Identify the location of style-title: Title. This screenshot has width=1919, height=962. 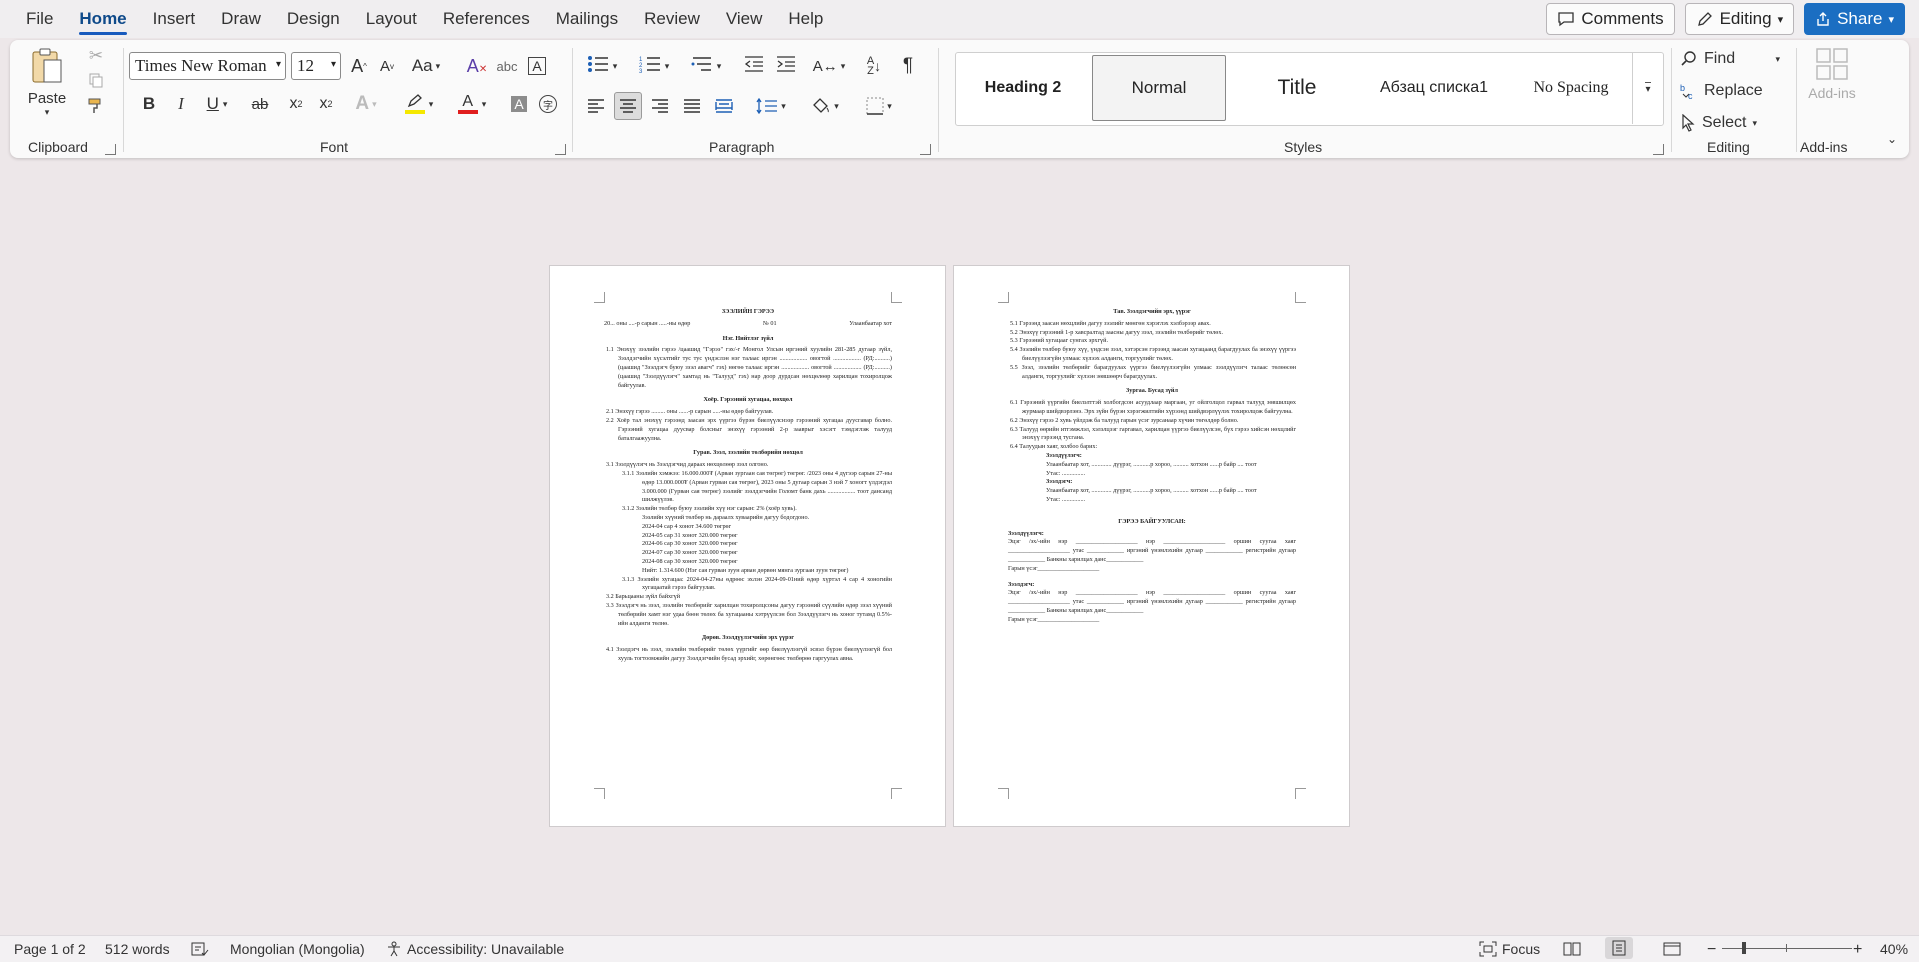
(1297, 88).